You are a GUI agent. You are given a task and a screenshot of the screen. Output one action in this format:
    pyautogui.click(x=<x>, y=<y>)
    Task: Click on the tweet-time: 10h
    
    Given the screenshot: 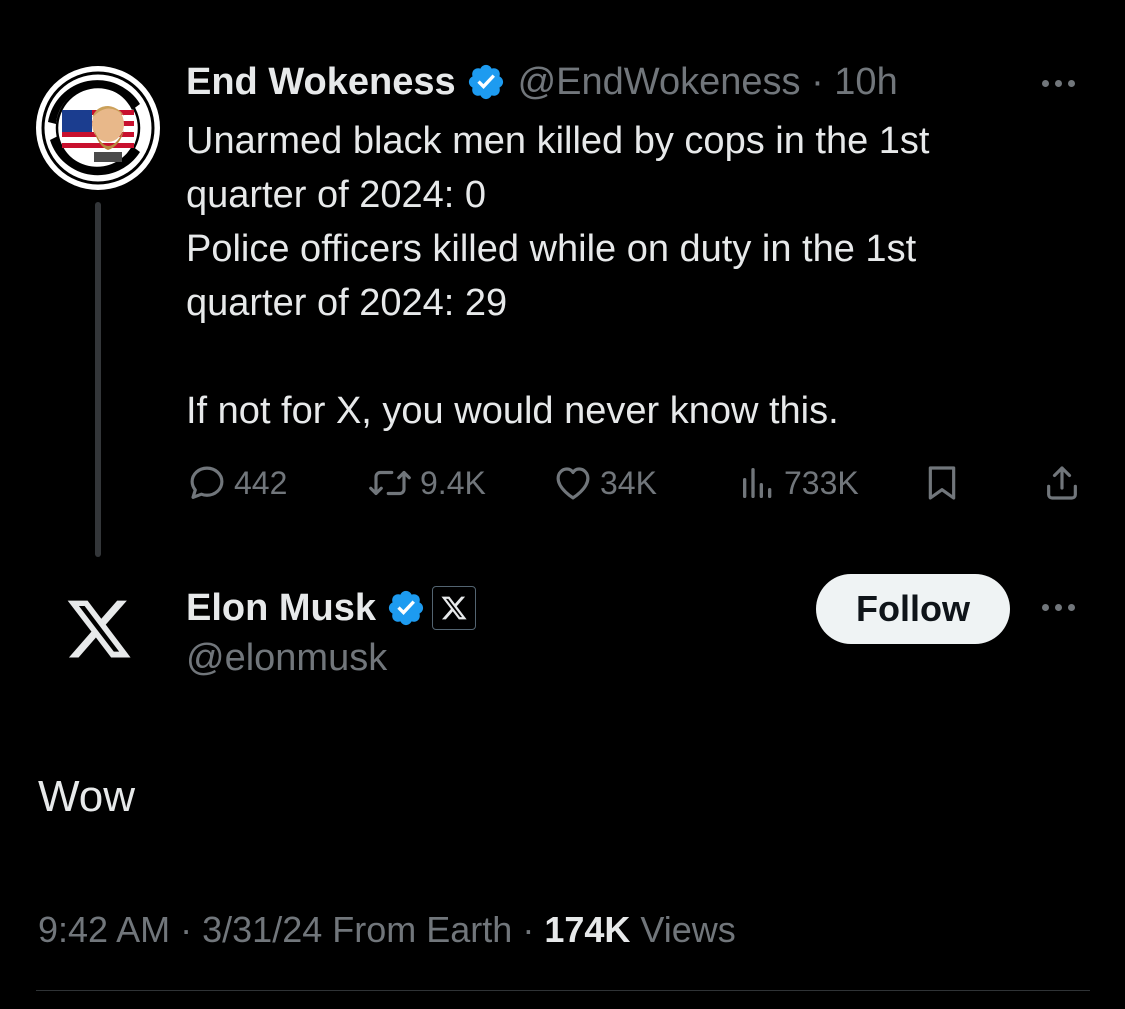 What is the action you would take?
    pyautogui.click(x=865, y=82)
    